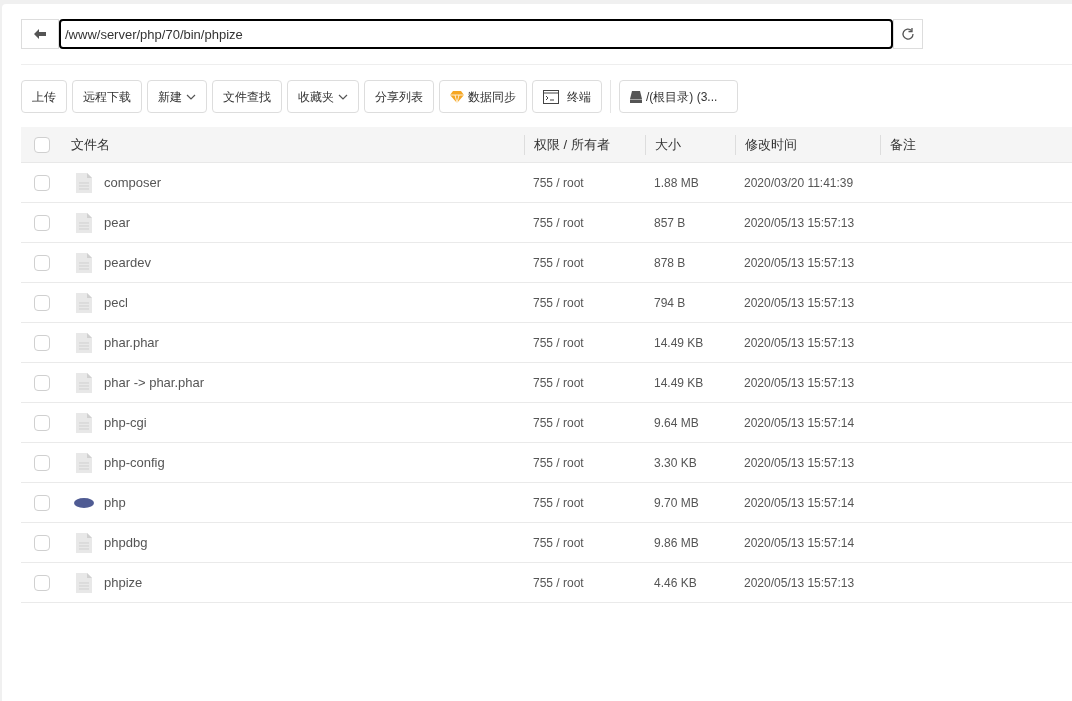 The image size is (1072, 701). I want to click on file-name: pecl, so click(116, 302).